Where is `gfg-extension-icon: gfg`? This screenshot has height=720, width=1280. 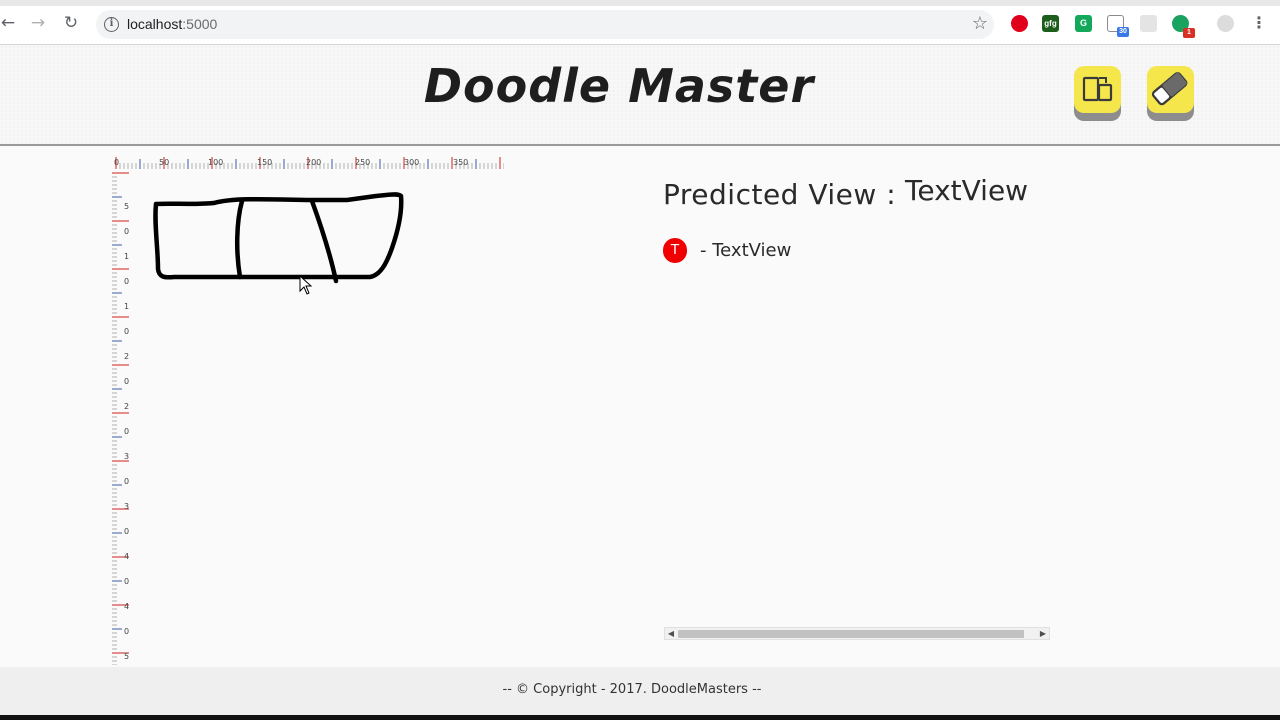
gfg-extension-icon: gfg is located at coordinates (1050, 23).